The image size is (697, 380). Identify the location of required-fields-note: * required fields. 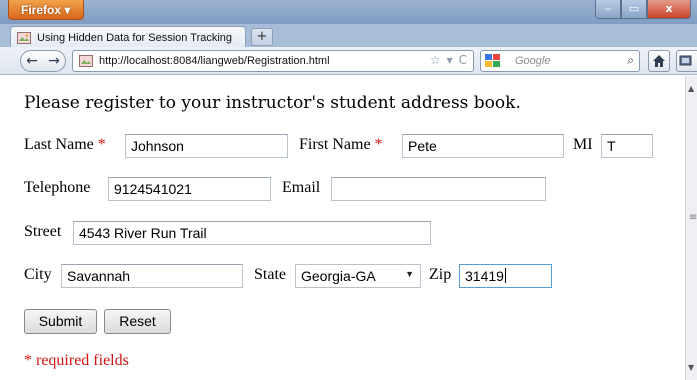
(76, 360).